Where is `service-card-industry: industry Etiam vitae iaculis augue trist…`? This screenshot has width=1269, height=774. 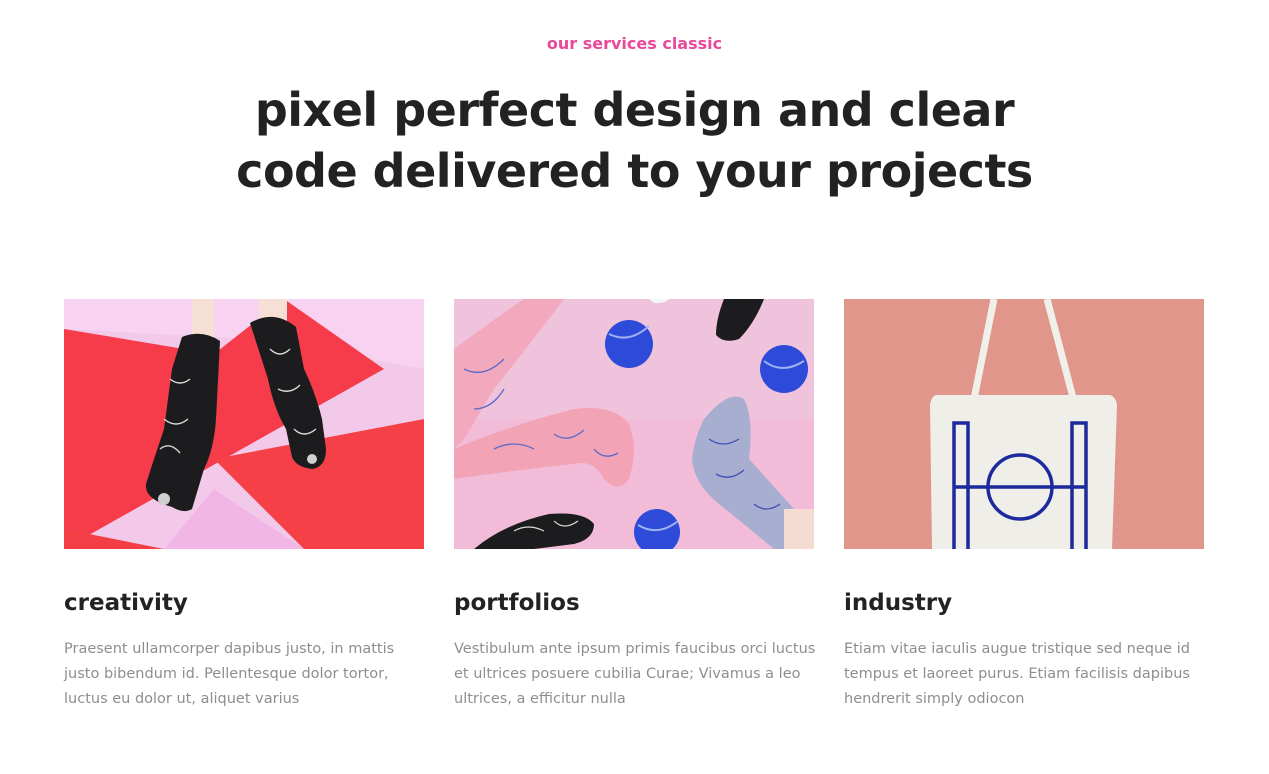
service-card-industry: industry Etiam vitae iaculis augue trist… is located at coordinates (1024, 503).